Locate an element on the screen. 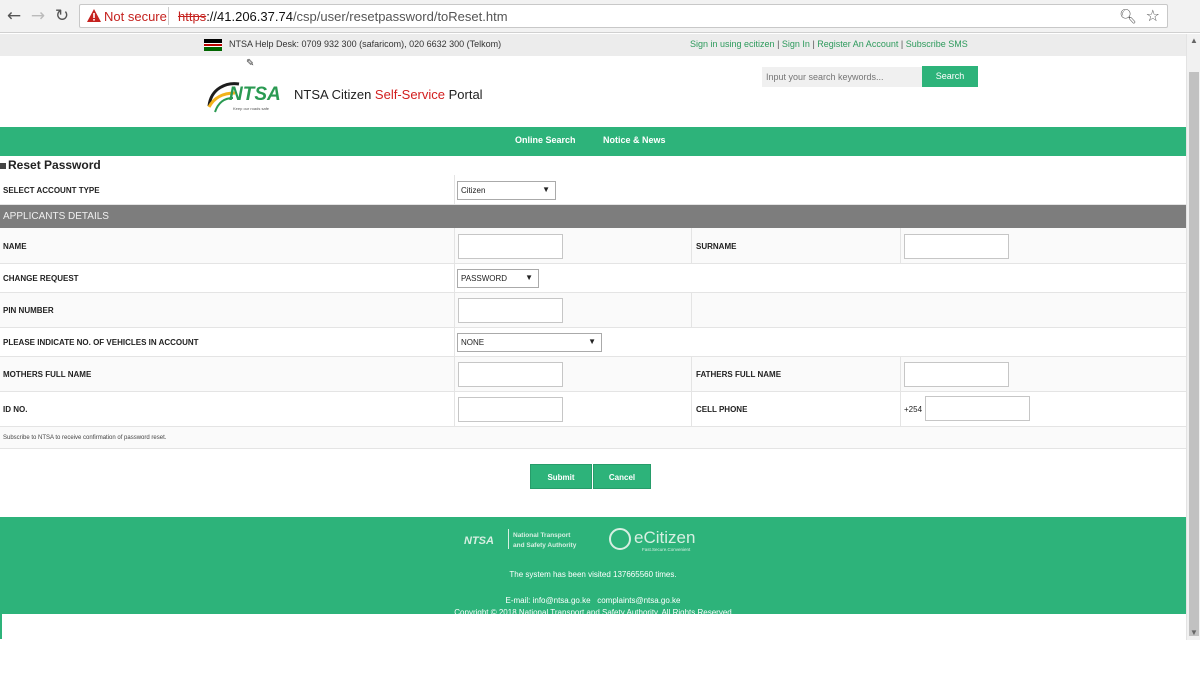 This screenshot has height=675, width=1200. account-type-select: Citizen ▼ is located at coordinates (506, 190).